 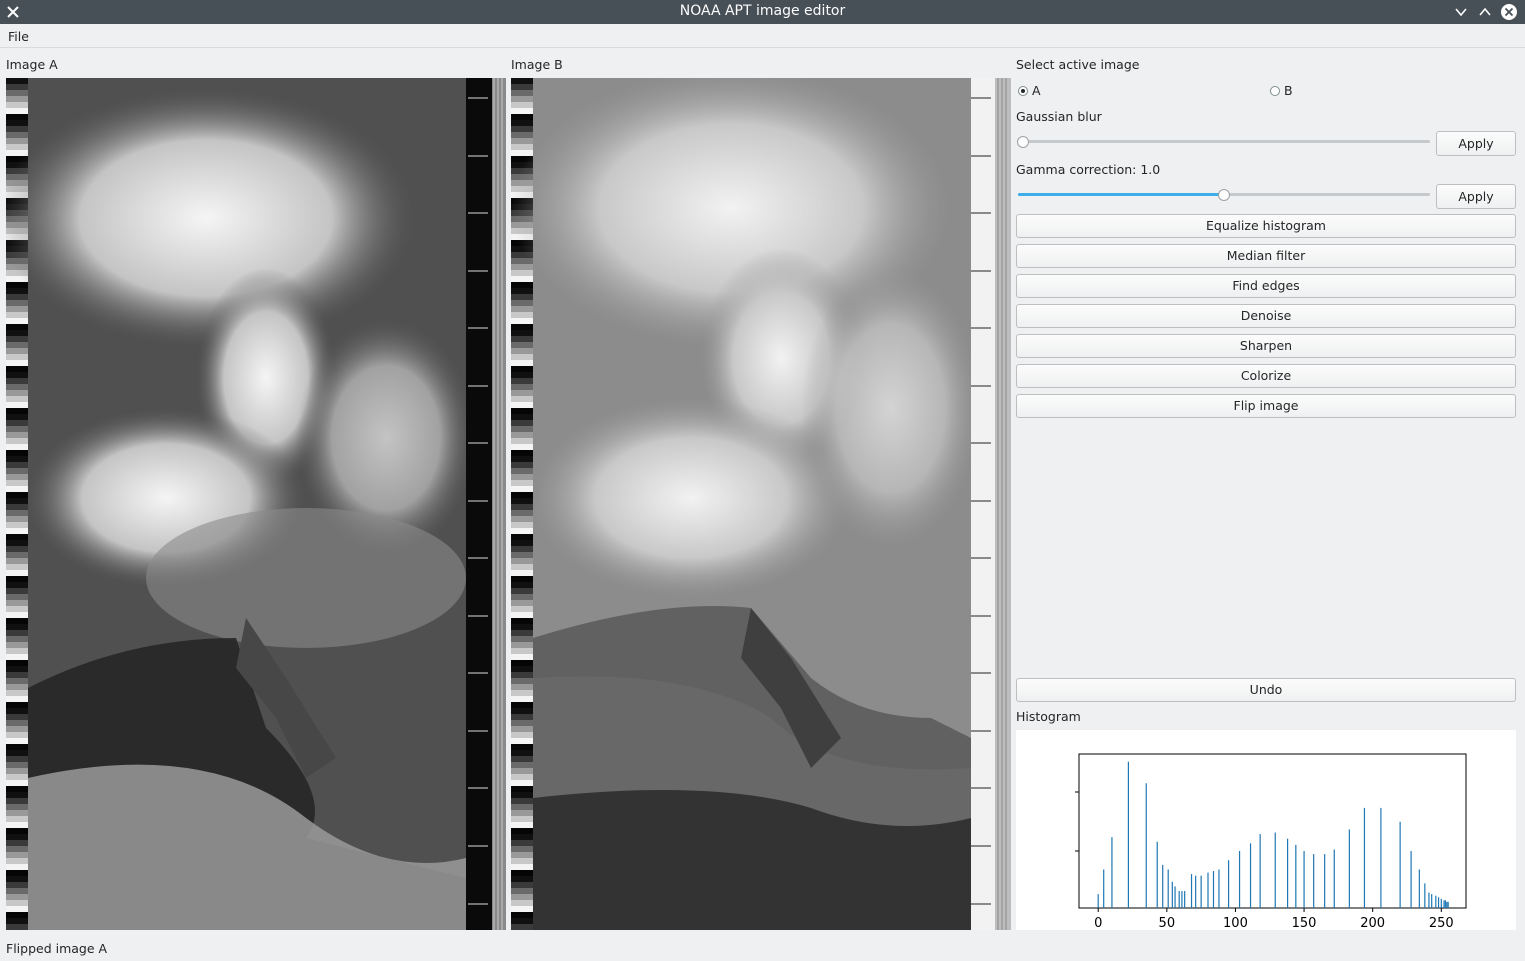 I want to click on title-bar: NOAA APT image editor, so click(x=762, y=12).